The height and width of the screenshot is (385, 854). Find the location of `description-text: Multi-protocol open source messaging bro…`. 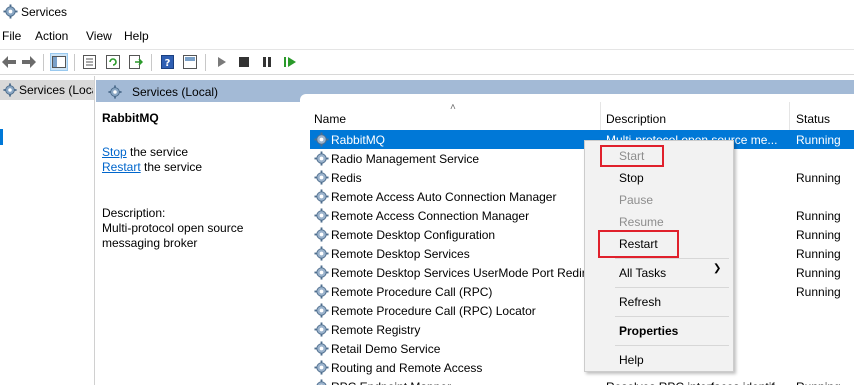

description-text: Multi-protocol open source messaging bro… is located at coordinates (173, 235).